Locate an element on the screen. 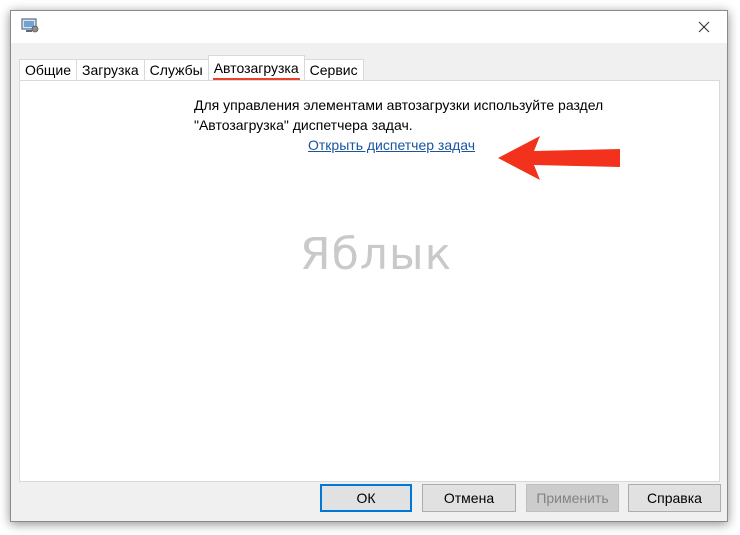 This screenshot has height=535, width=740. open-task-manager-link: Открыть диспетчер задач is located at coordinates (391, 145).